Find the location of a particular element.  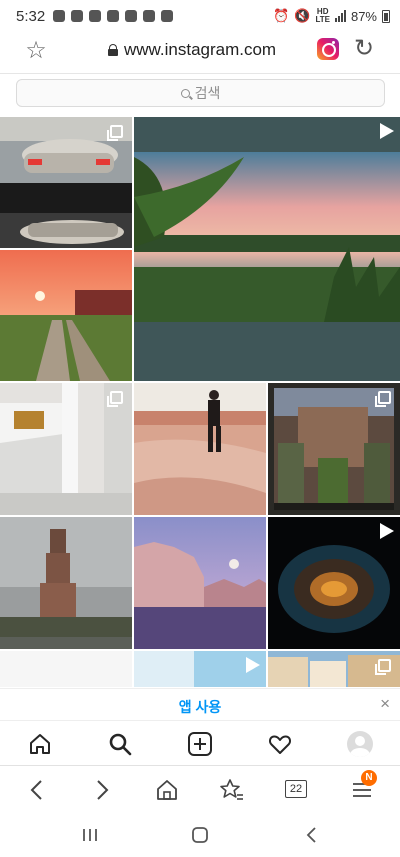

tab-count: 22 is located at coordinates (296, 789).